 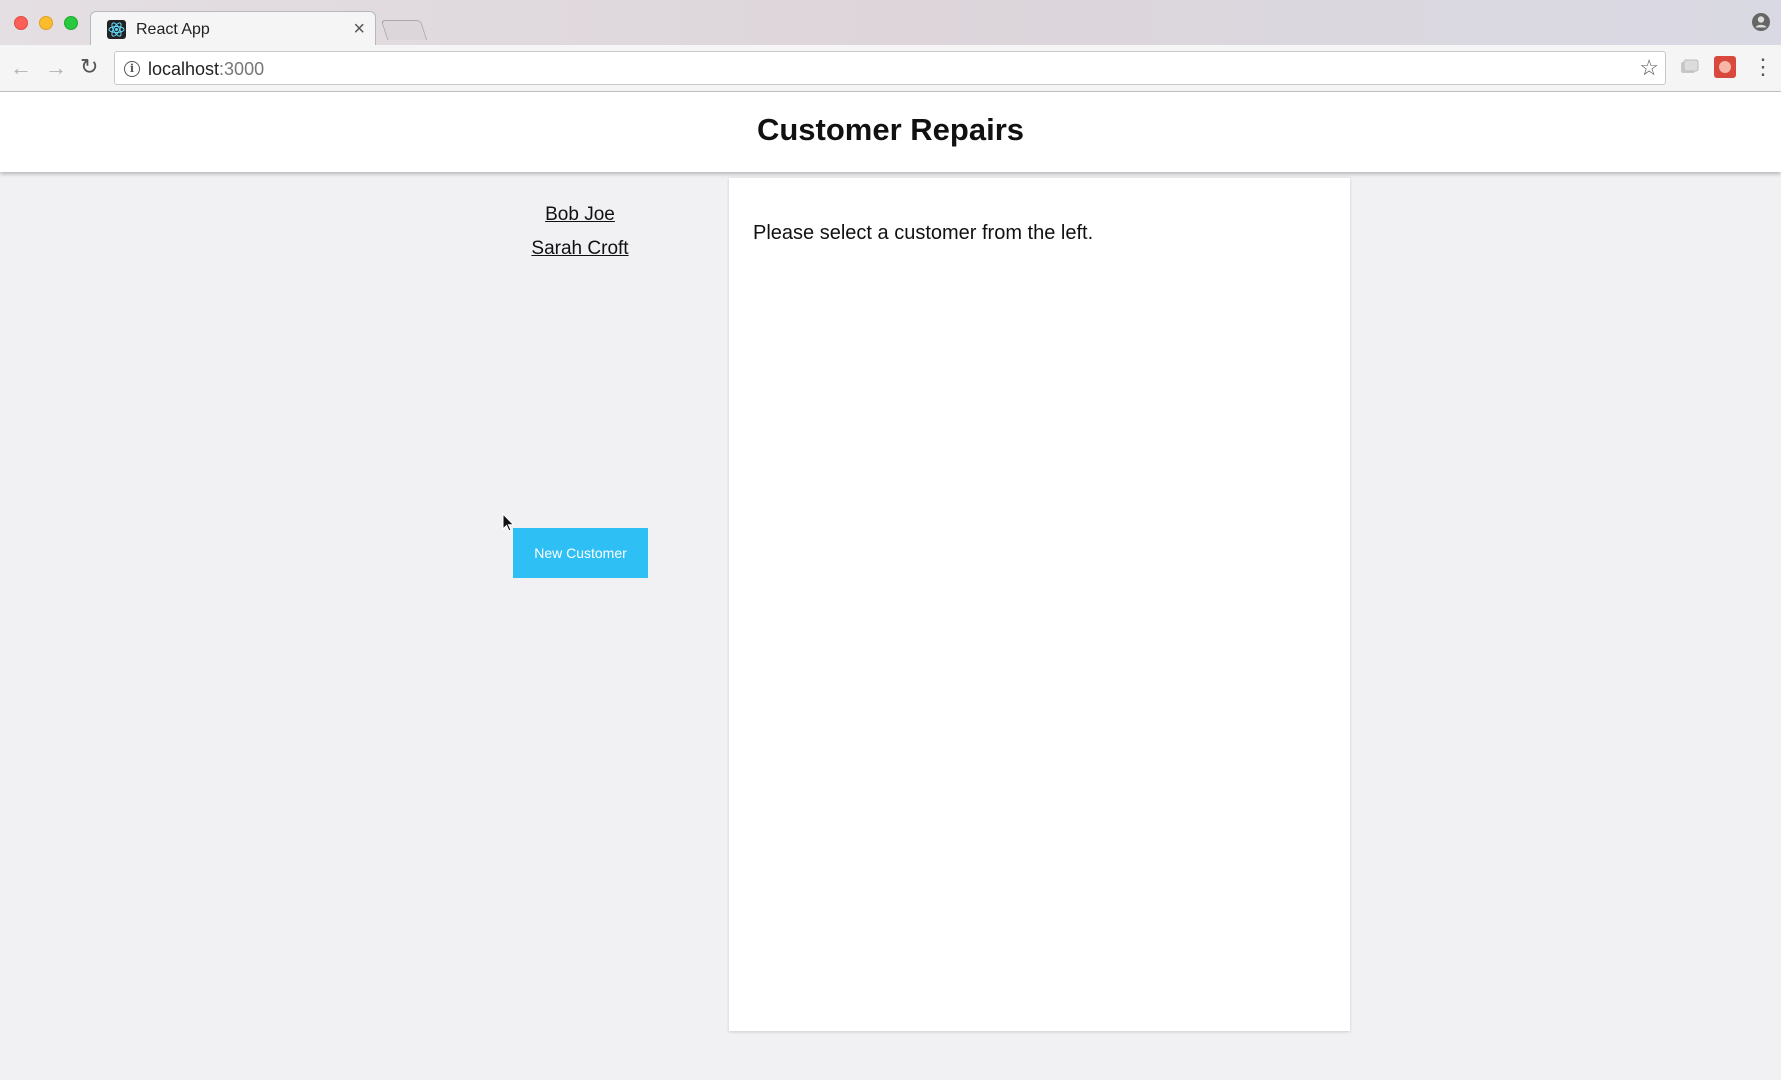 What do you see at coordinates (1689, 67) in the screenshot?
I see `extension-icon` at bounding box center [1689, 67].